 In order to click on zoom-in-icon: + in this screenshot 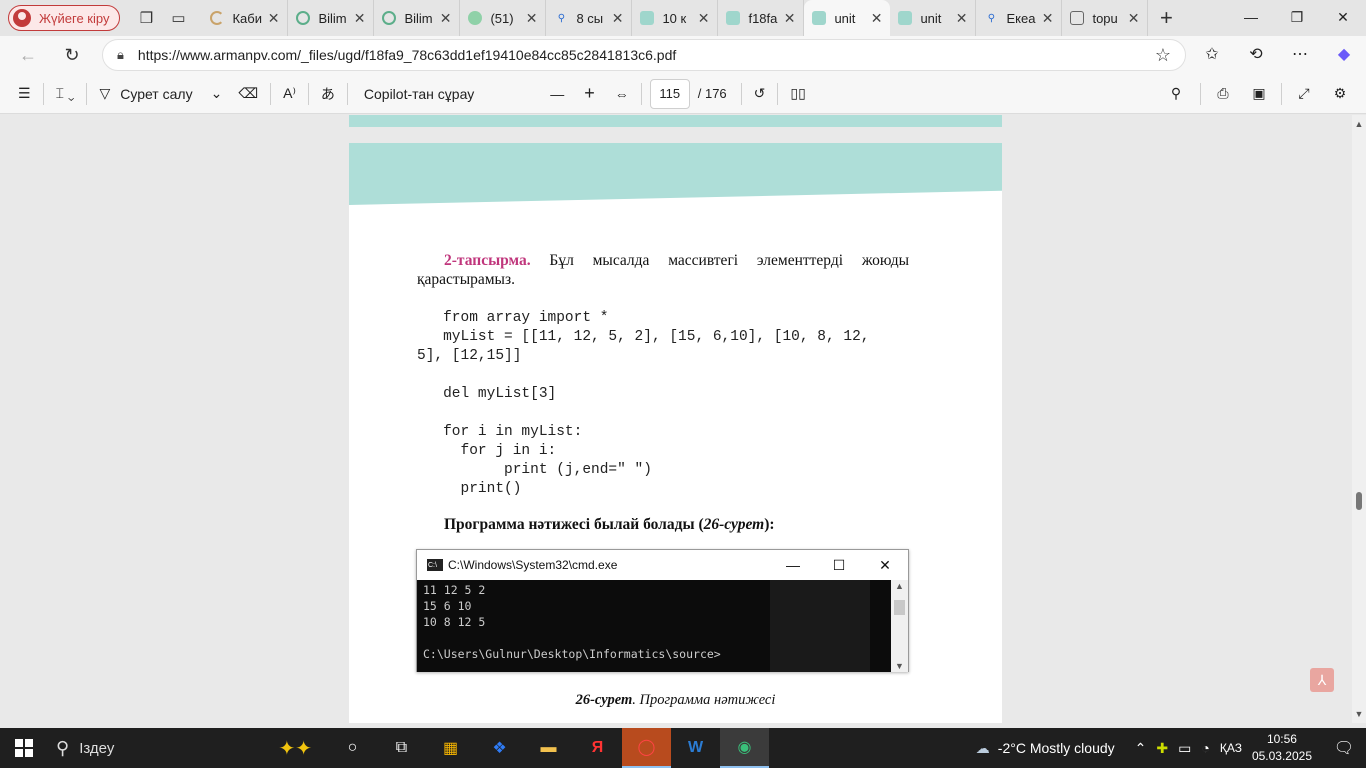, I will do `click(589, 94)`.